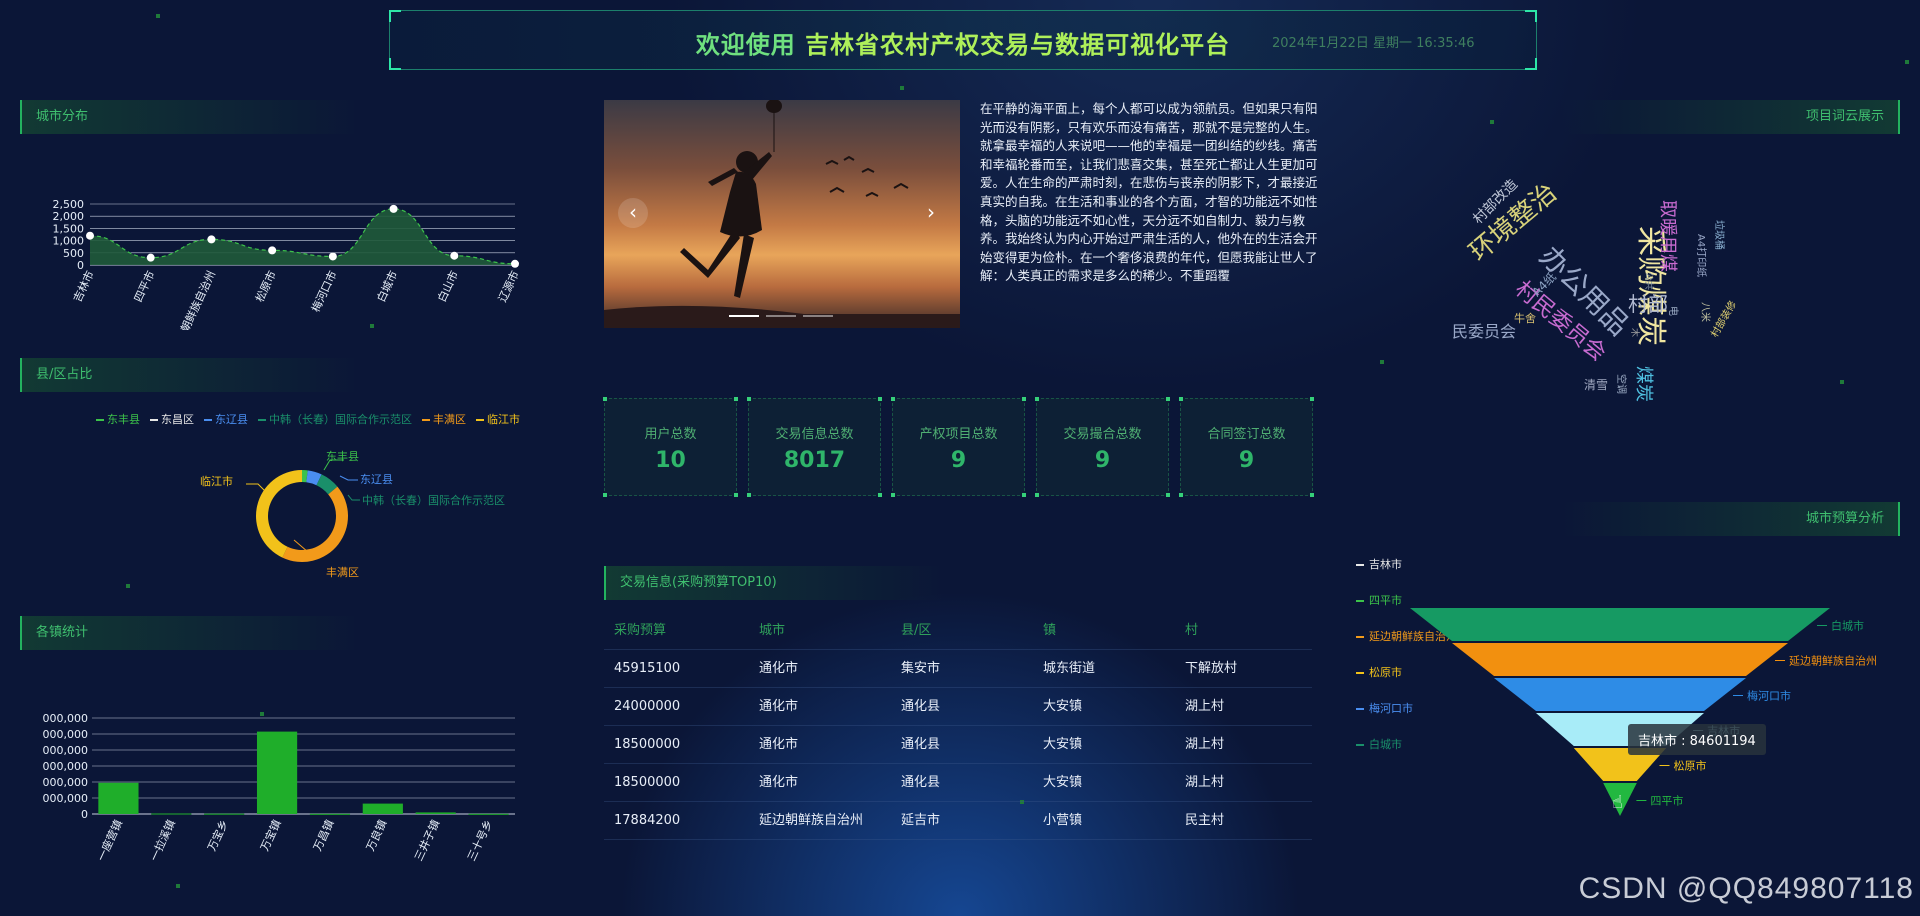 This screenshot has height=916, width=1920. What do you see at coordinates (1730, 519) in the screenshot?
I see `panel-title-budget: 城市预算分析` at bounding box center [1730, 519].